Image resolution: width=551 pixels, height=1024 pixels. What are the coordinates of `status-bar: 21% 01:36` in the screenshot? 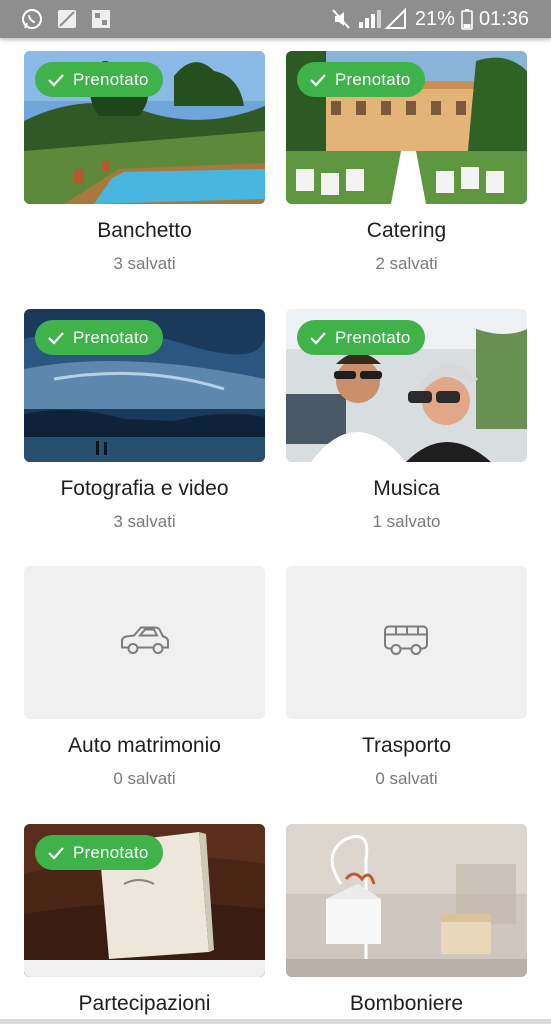 It's located at (275, 19).